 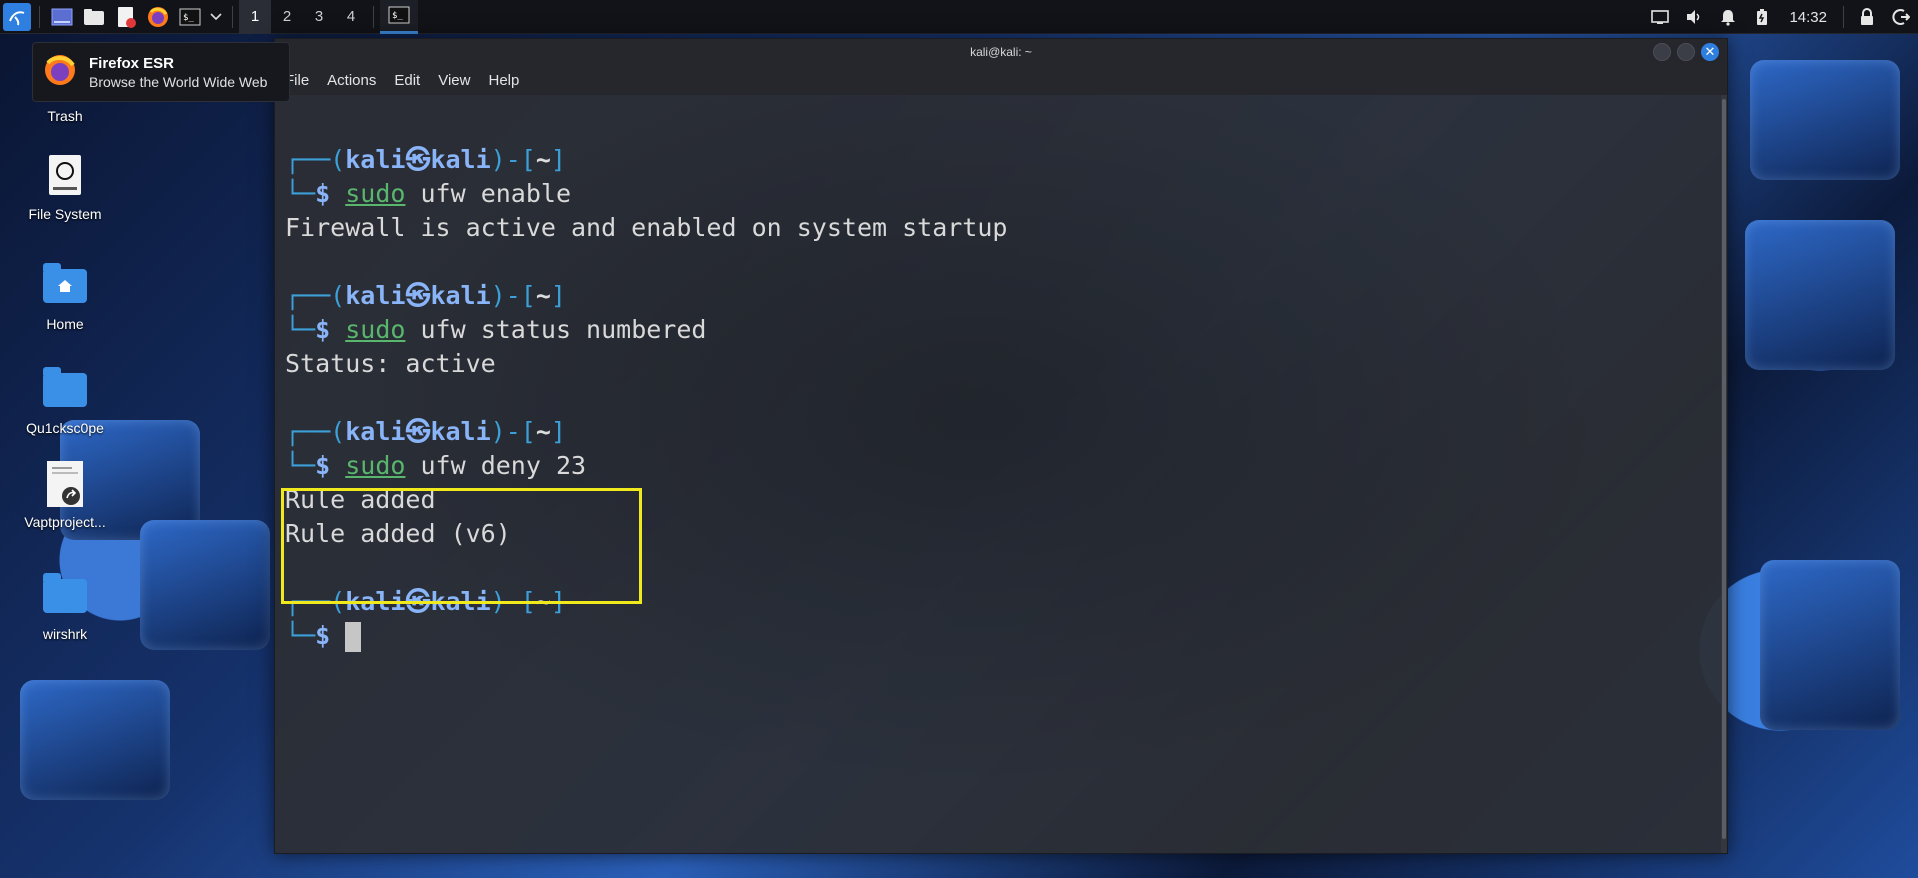 What do you see at coordinates (454, 80) in the screenshot?
I see `menu-view: View` at bounding box center [454, 80].